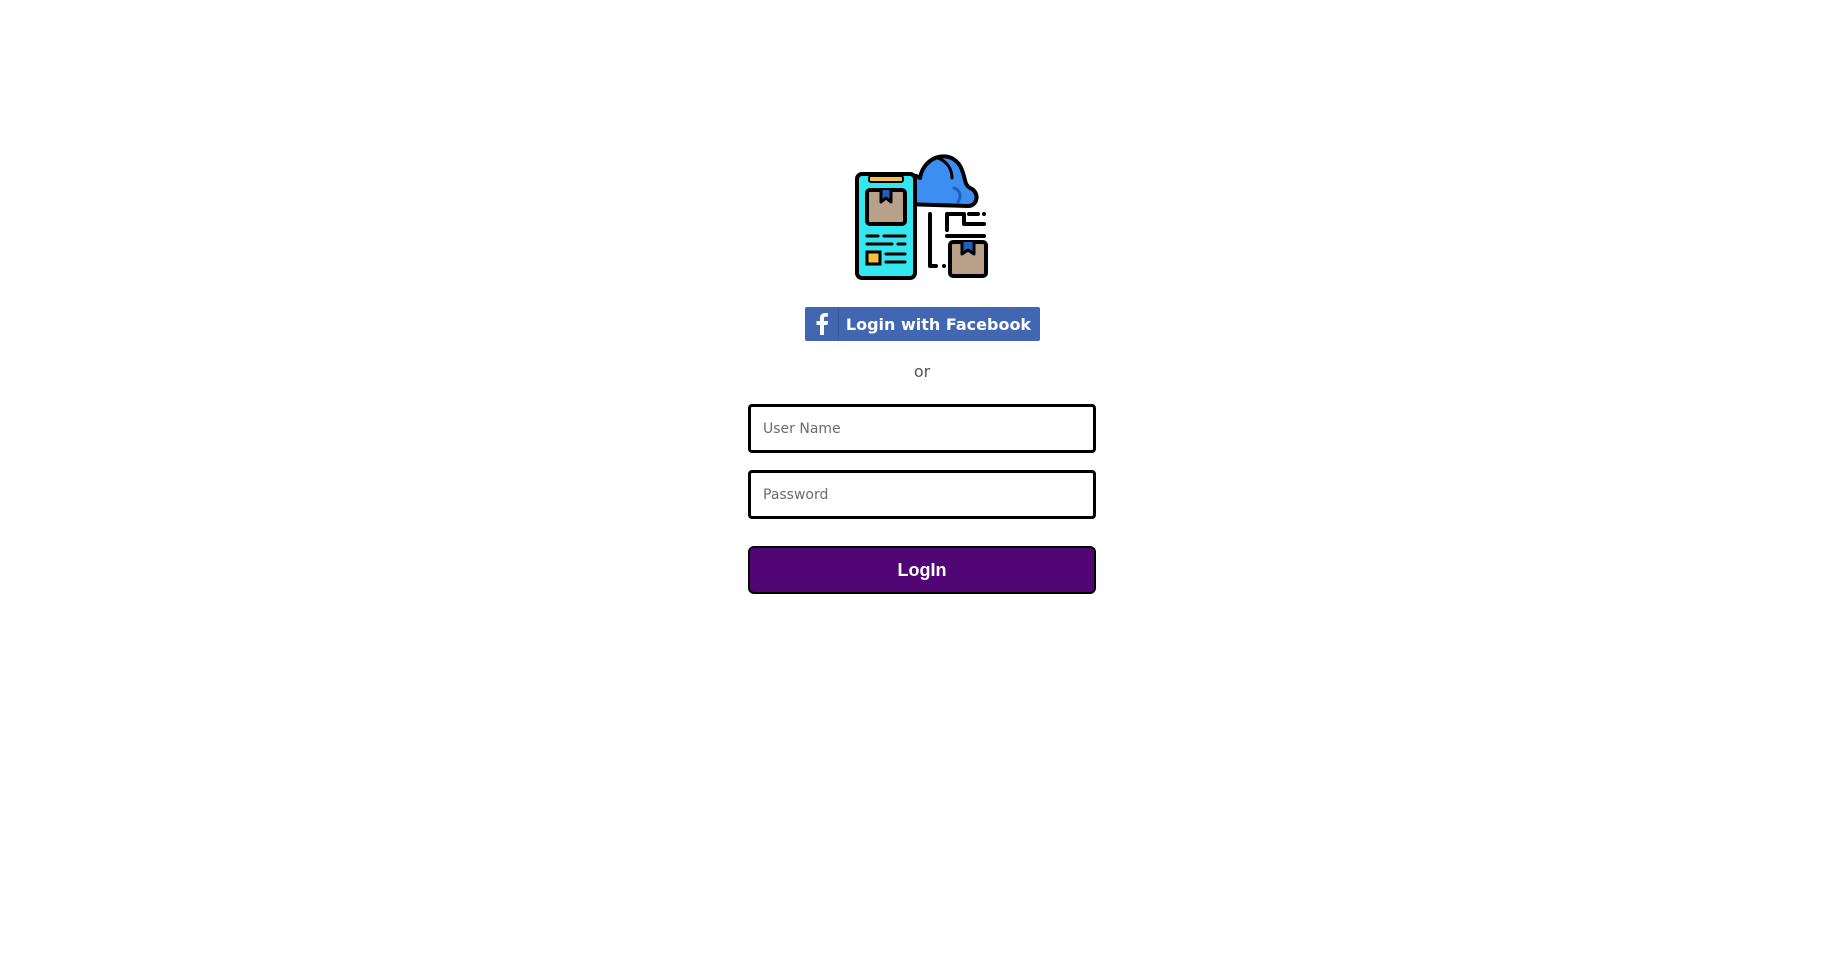  Describe the element at coordinates (922, 428) in the screenshot. I see `username-input` at that location.